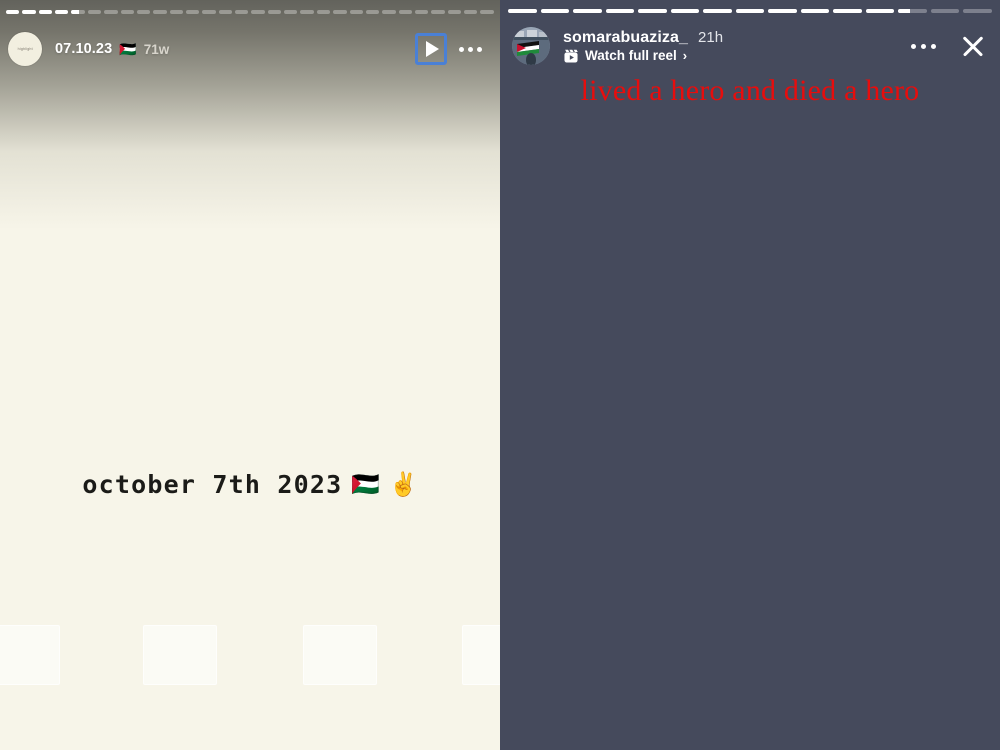 This screenshot has height=750, width=1000. I want to click on left-story-header: highlight 07.10.23 🇵🇸 71w, so click(250, 49).